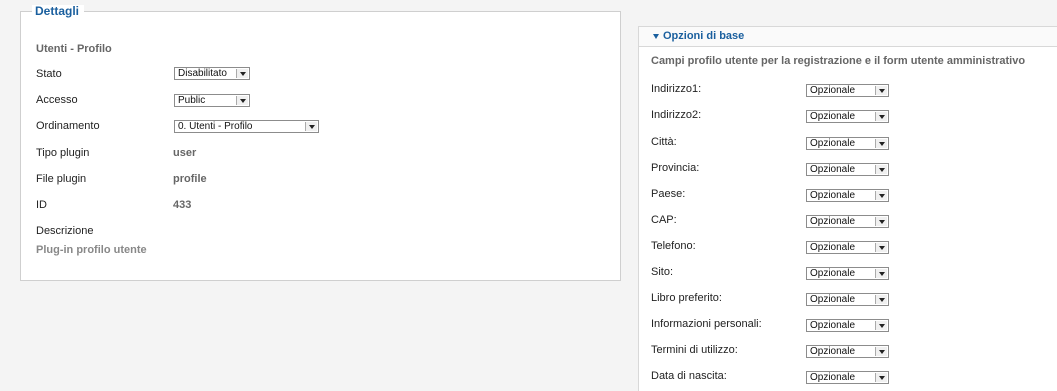 The image size is (1057, 391). What do you see at coordinates (326, 154) in the screenshot?
I see `plugin-type-row: Tipo plugin user` at bounding box center [326, 154].